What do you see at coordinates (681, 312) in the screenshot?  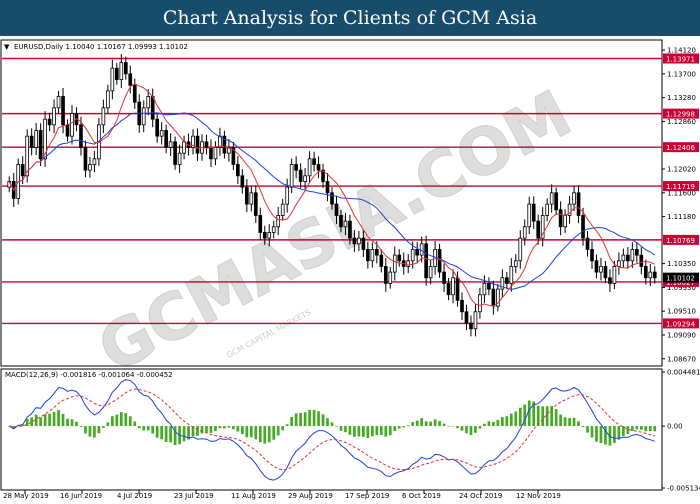 I see `y-tick-label: 1.09510` at bounding box center [681, 312].